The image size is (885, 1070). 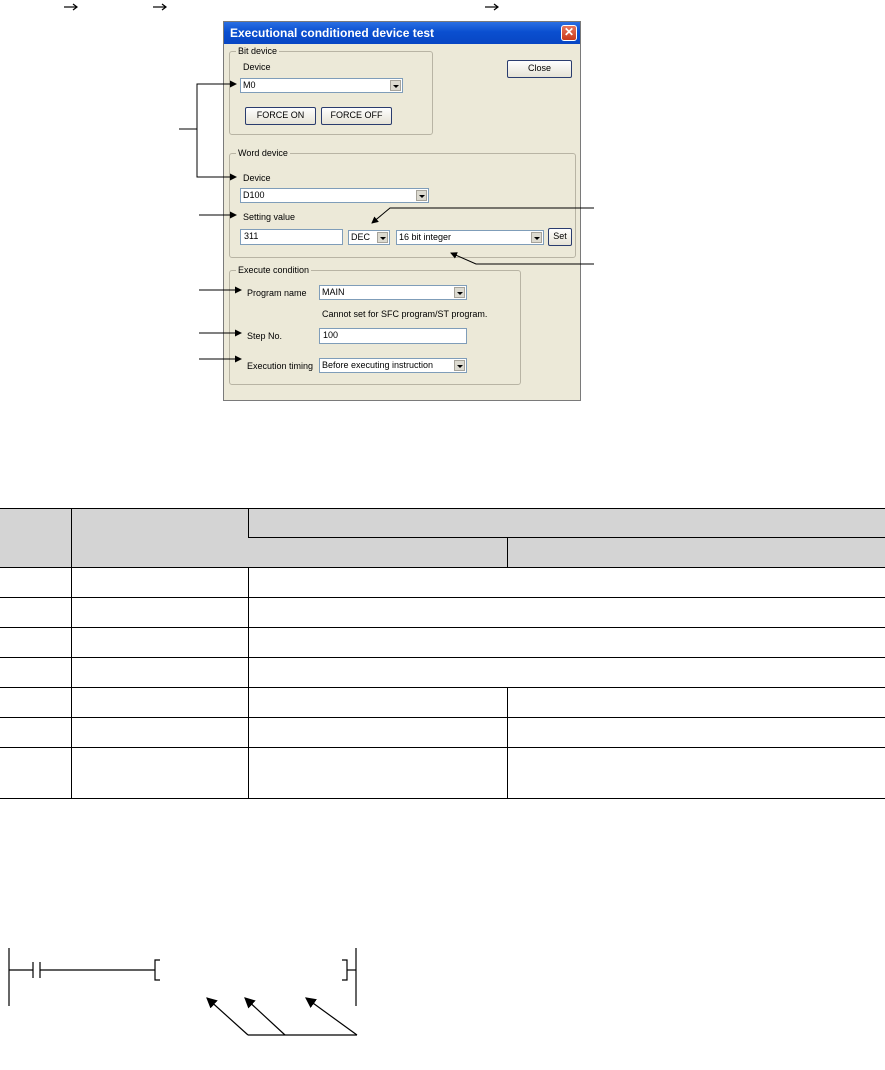 What do you see at coordinates (345, 970) in the screenshot?
I see `instruction-bracket-right` at bounding box center [345, 970].